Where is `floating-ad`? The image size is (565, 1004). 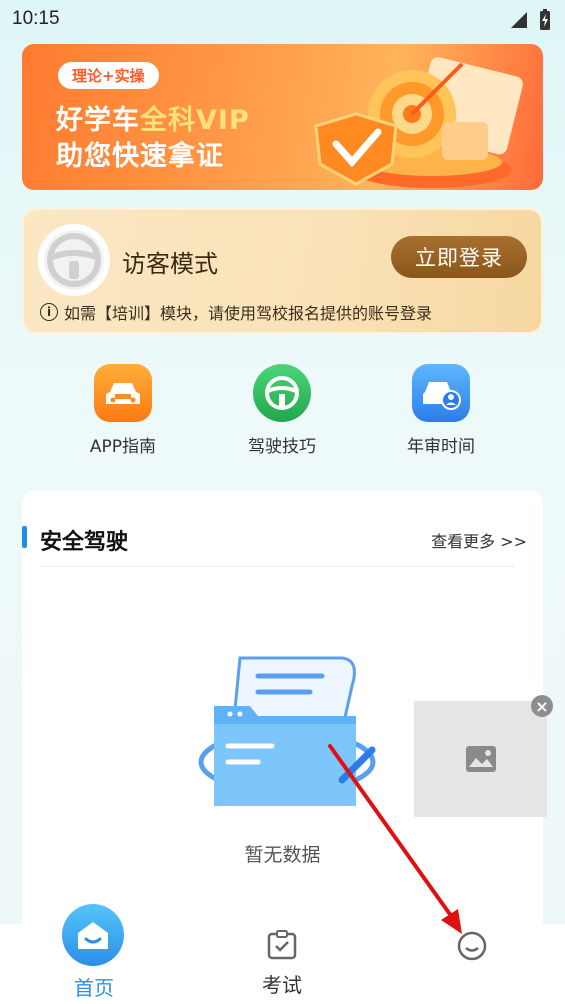
floating-ad is located at coordinates (480, 759).